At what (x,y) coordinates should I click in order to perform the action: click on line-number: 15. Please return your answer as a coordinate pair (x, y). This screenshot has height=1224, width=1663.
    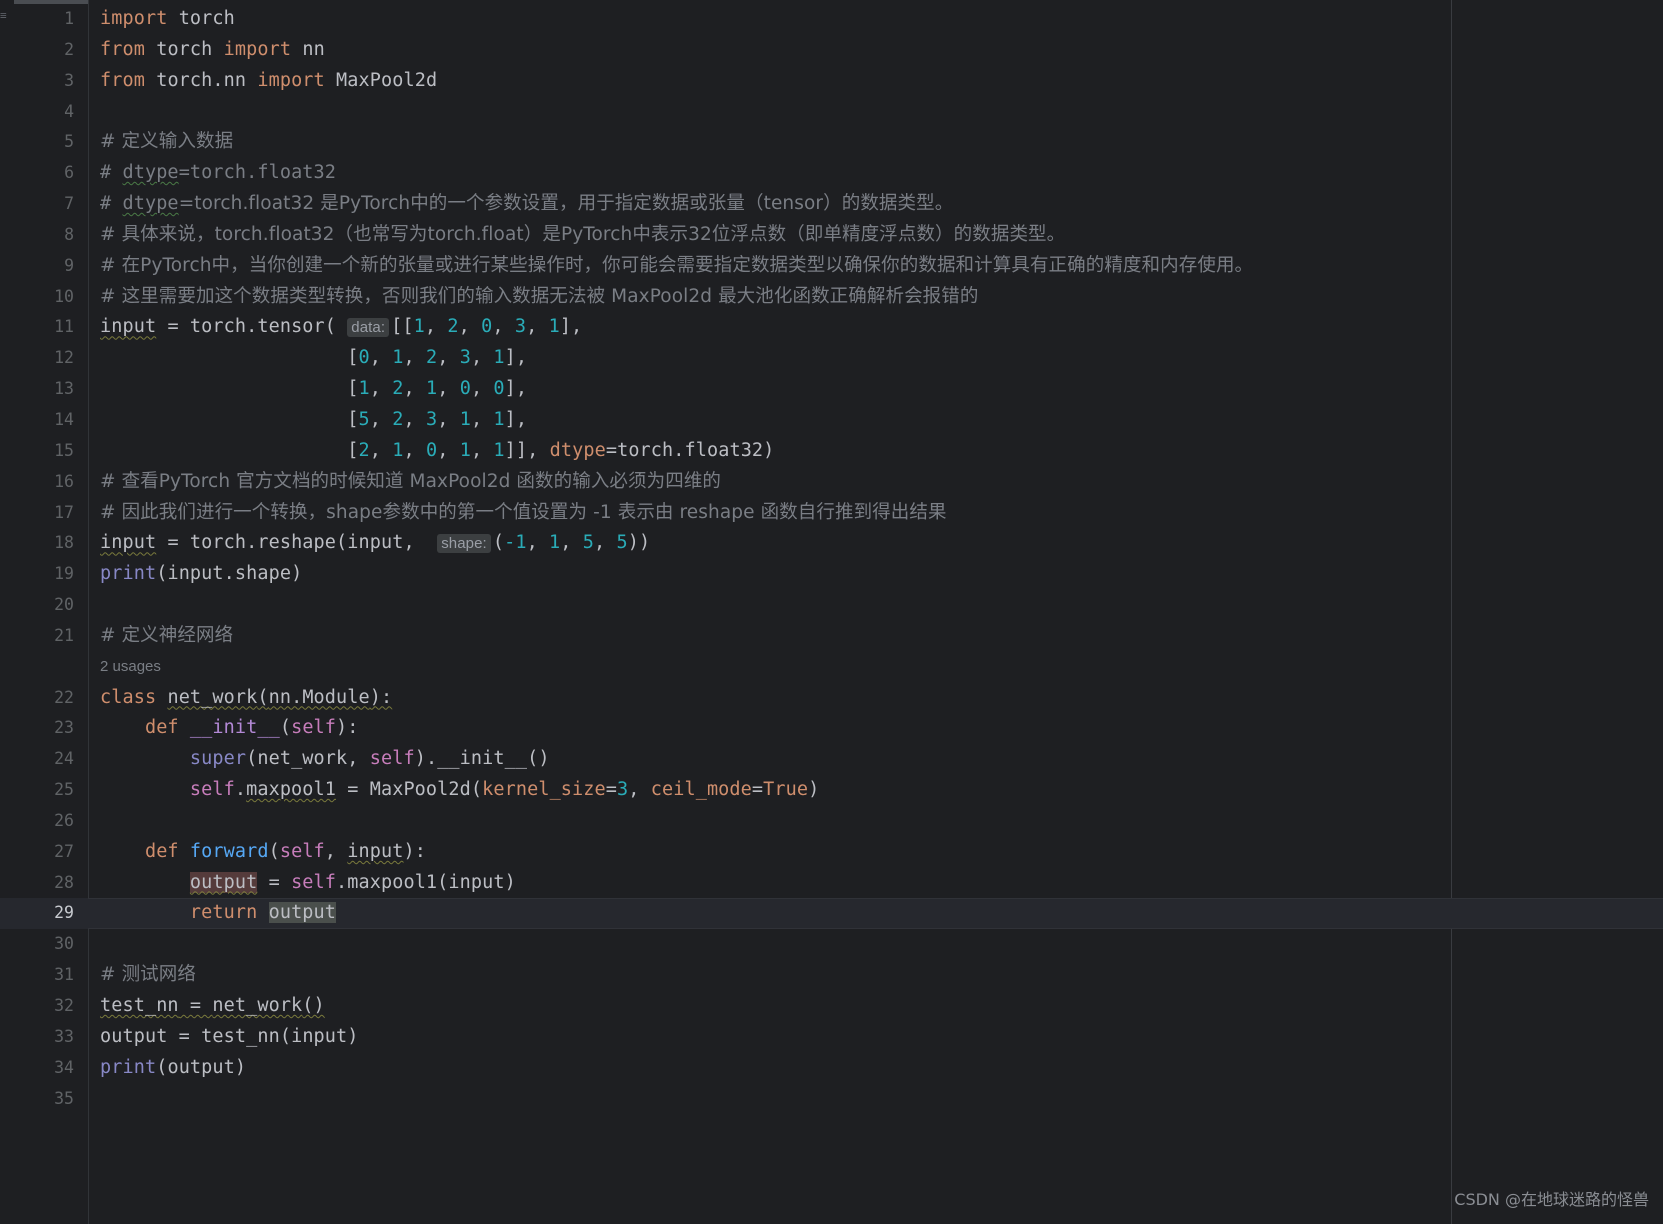
    Looking at the image, I should click on (44, 451).